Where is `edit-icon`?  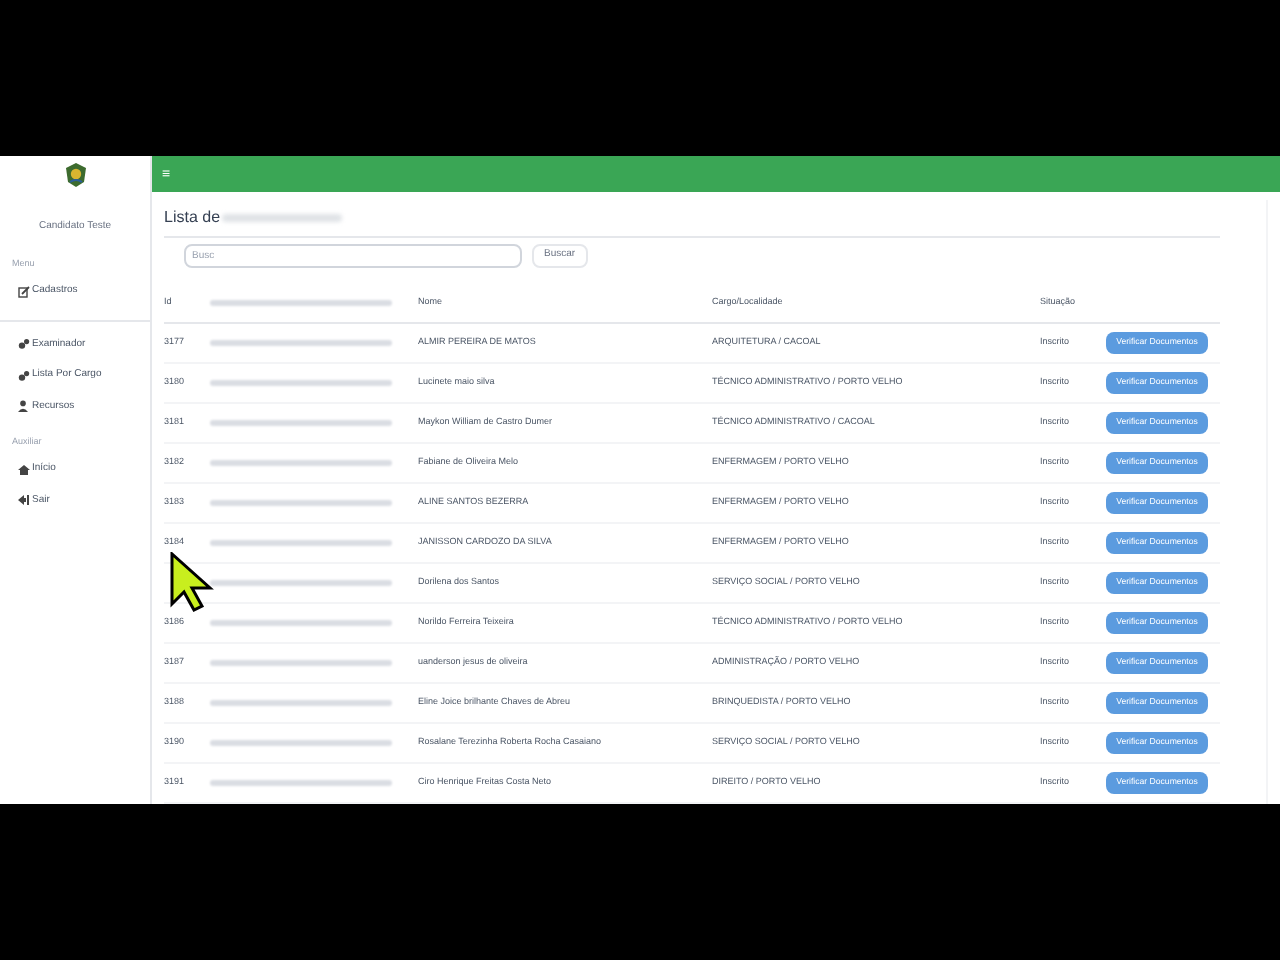 edit-icon is located at coordinates (24, 291).